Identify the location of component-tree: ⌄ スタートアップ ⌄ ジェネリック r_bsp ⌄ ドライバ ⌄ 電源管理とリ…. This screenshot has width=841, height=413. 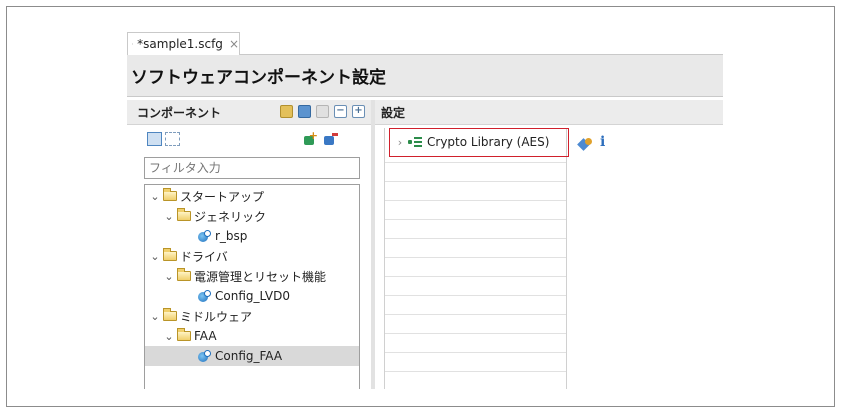
(252, 286).